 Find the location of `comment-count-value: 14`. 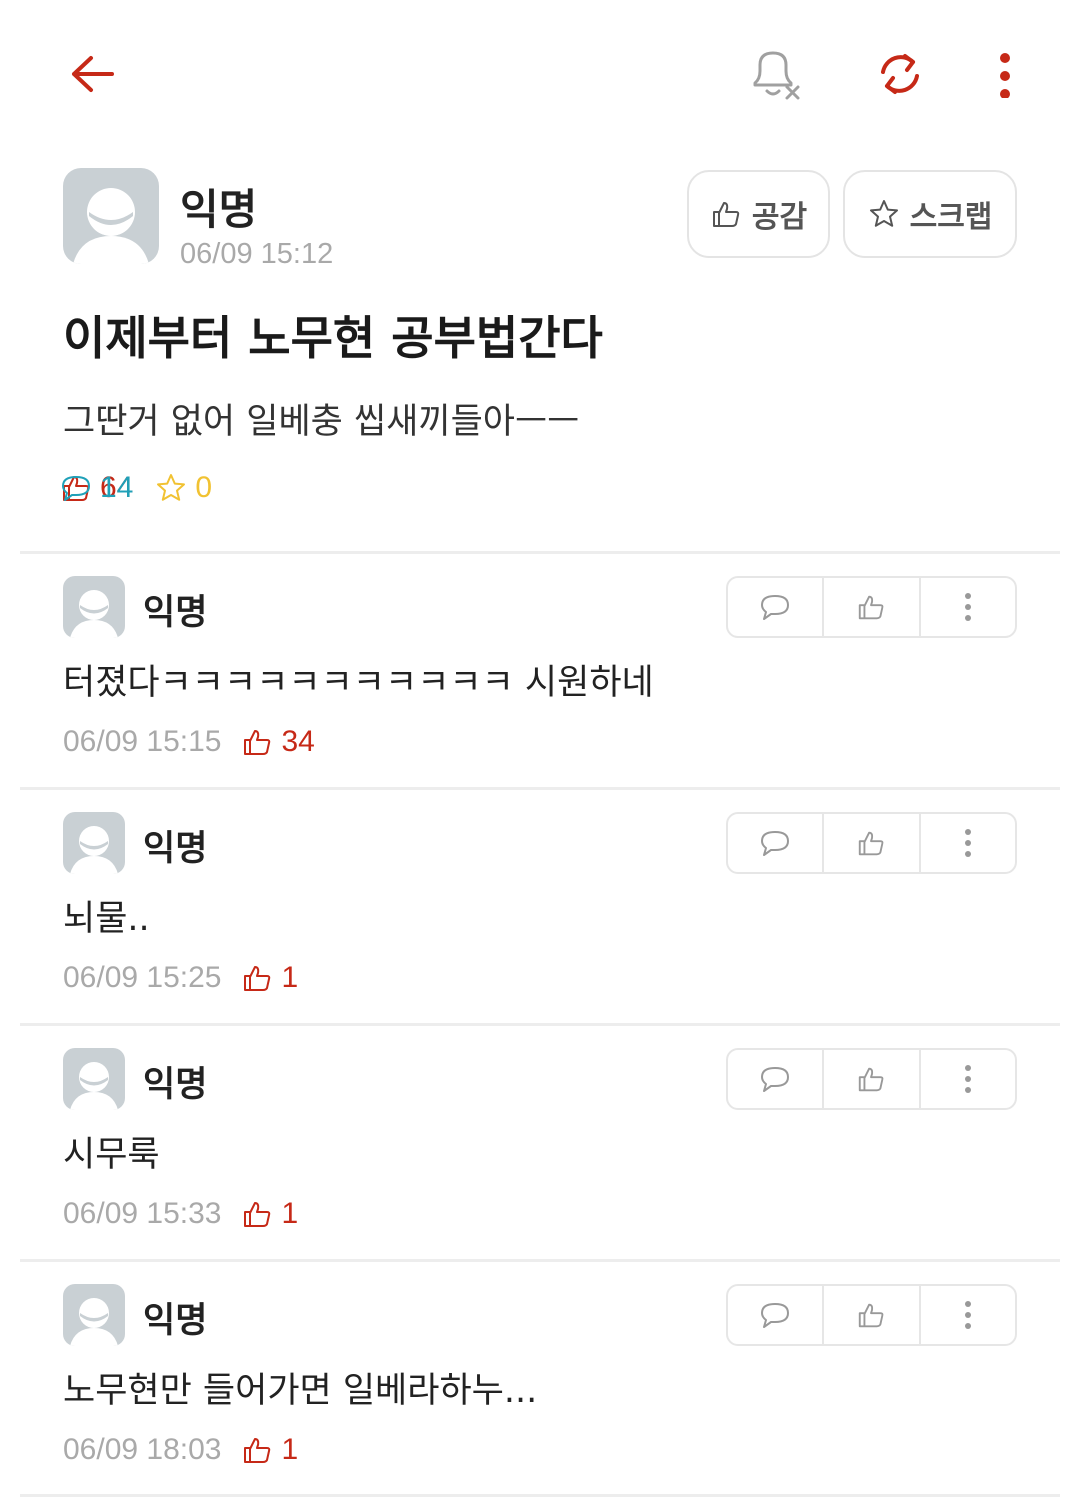

comment-count-value: 14 is located at coordinates (117, 487).